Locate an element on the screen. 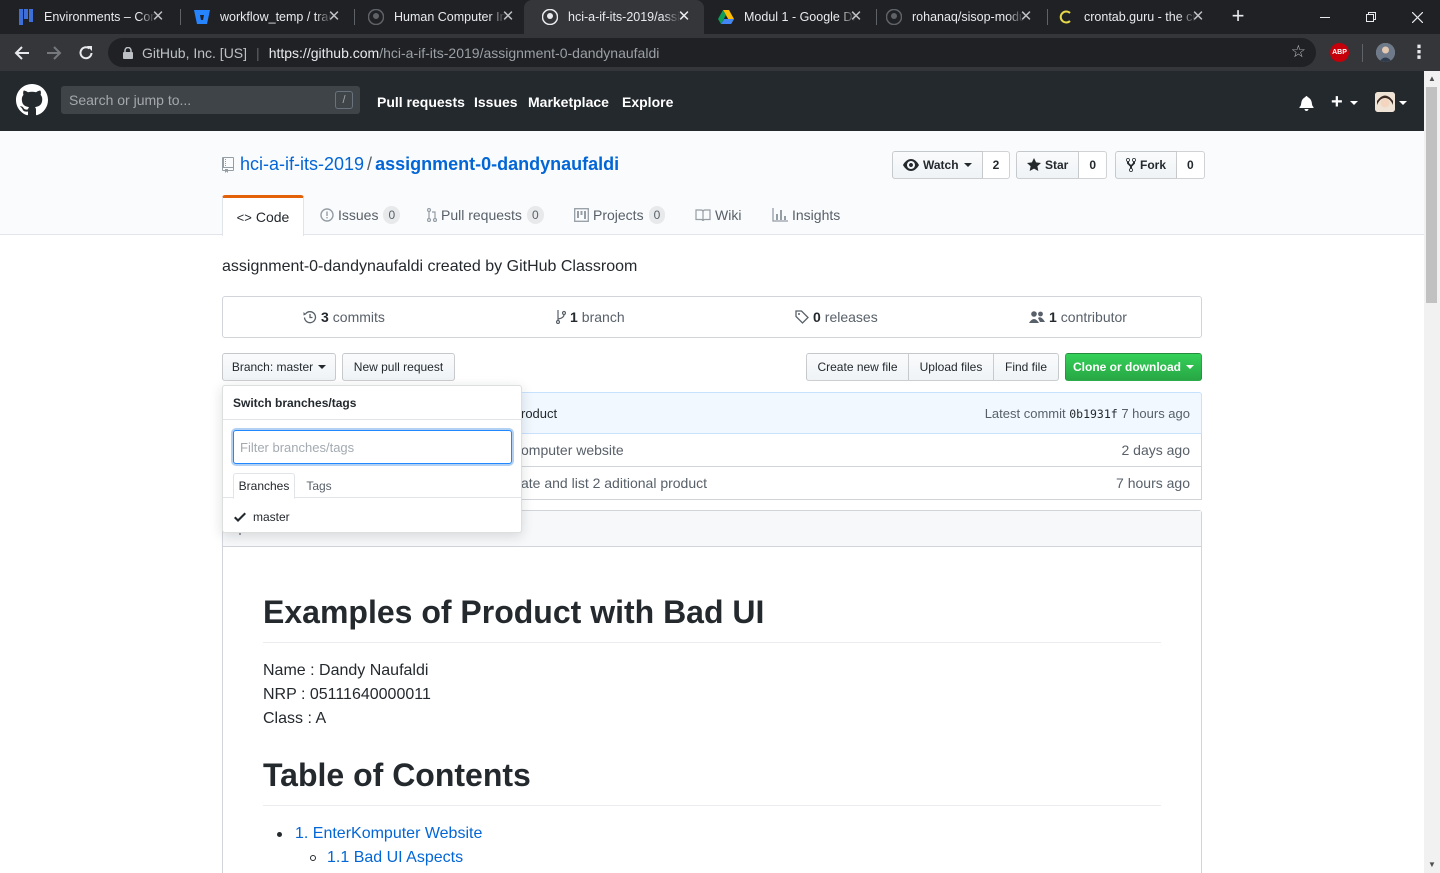 Image resolution: width=1440 pixels, height=873 pixels. back-button is located at coordinates (22, 53).